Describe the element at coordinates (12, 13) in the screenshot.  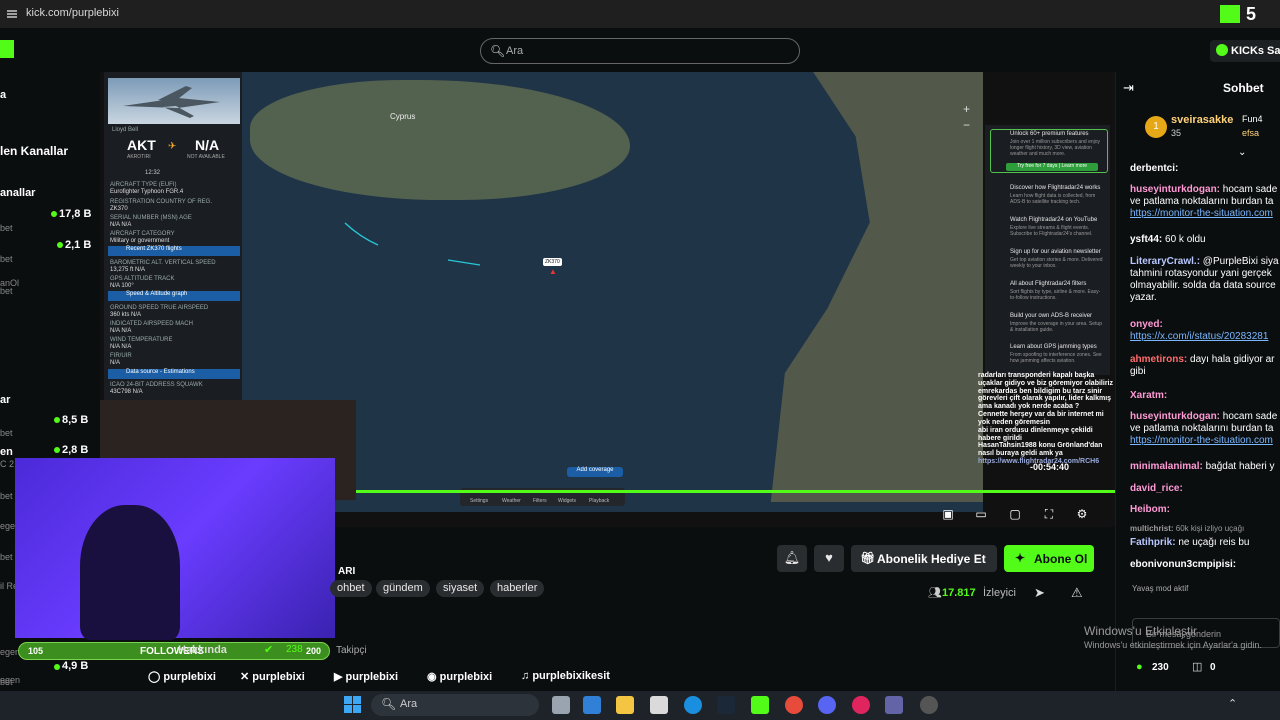
I see `site-settings-icon` at that location.